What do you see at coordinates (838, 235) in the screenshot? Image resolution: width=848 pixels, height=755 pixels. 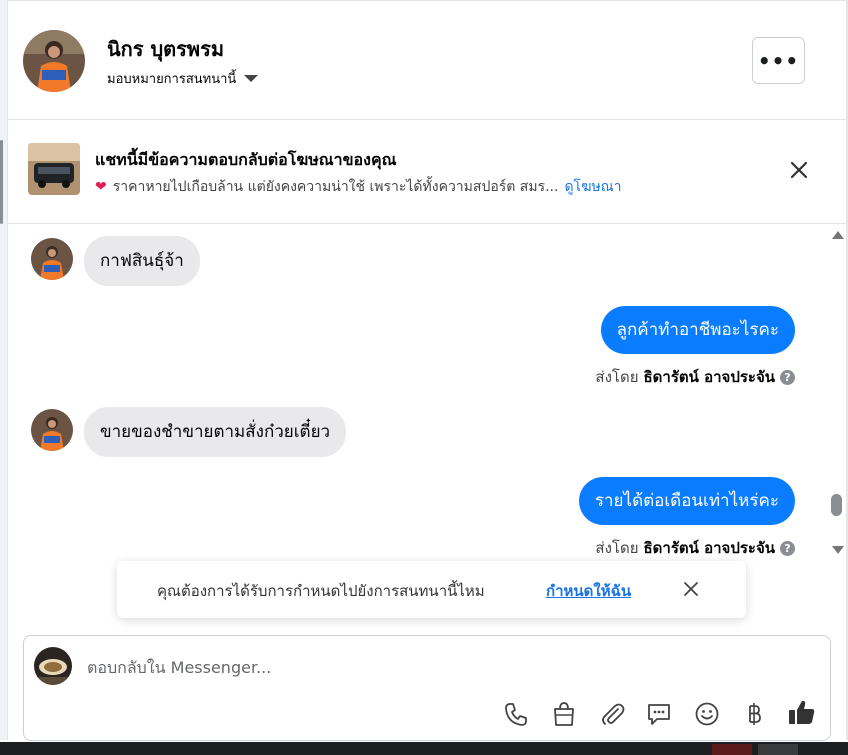 I see `scroll-up-arrow-icon` at bounding box center [838, 235].